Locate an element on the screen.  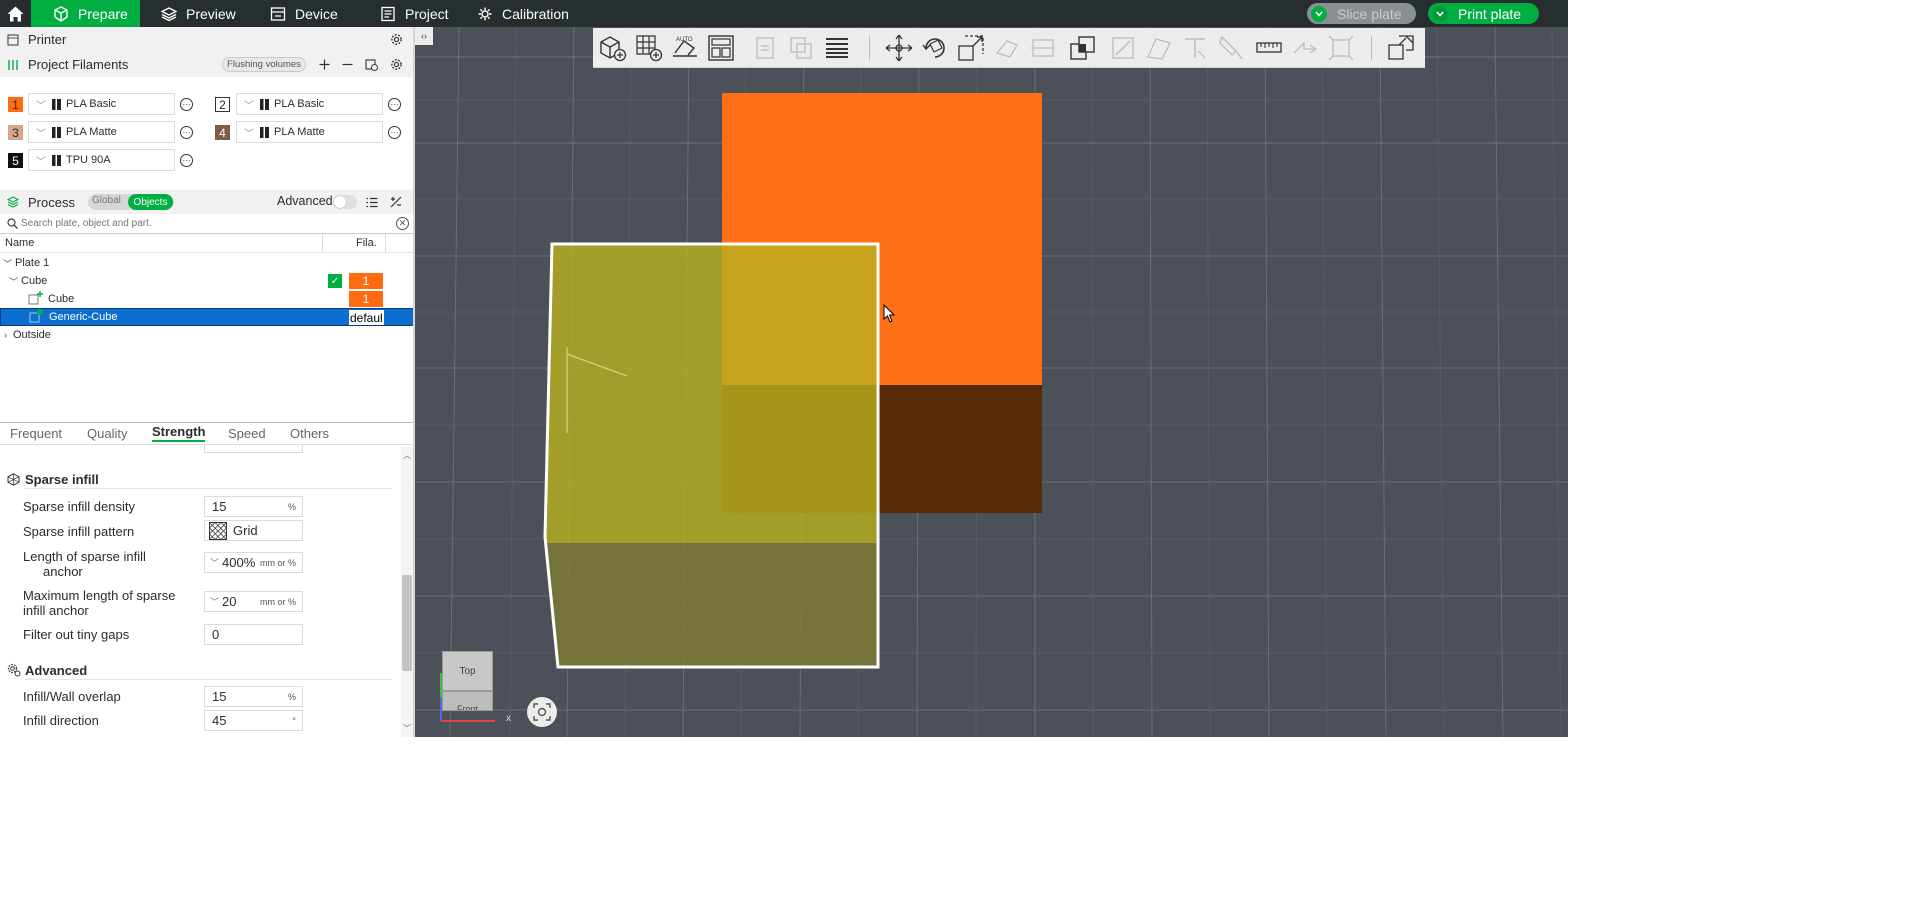
modifier-filament-field: defaul is located at coordinates (366, 317).